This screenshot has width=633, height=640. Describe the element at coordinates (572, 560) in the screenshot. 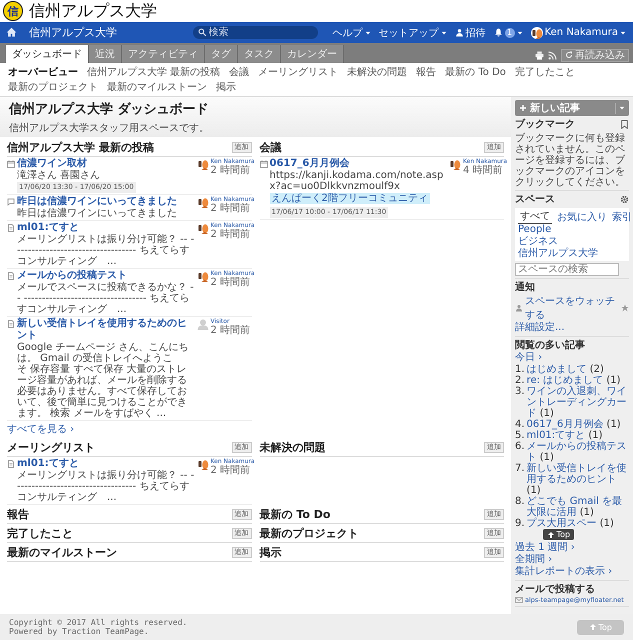

I see `report-link: 全期間 ›` at that location.